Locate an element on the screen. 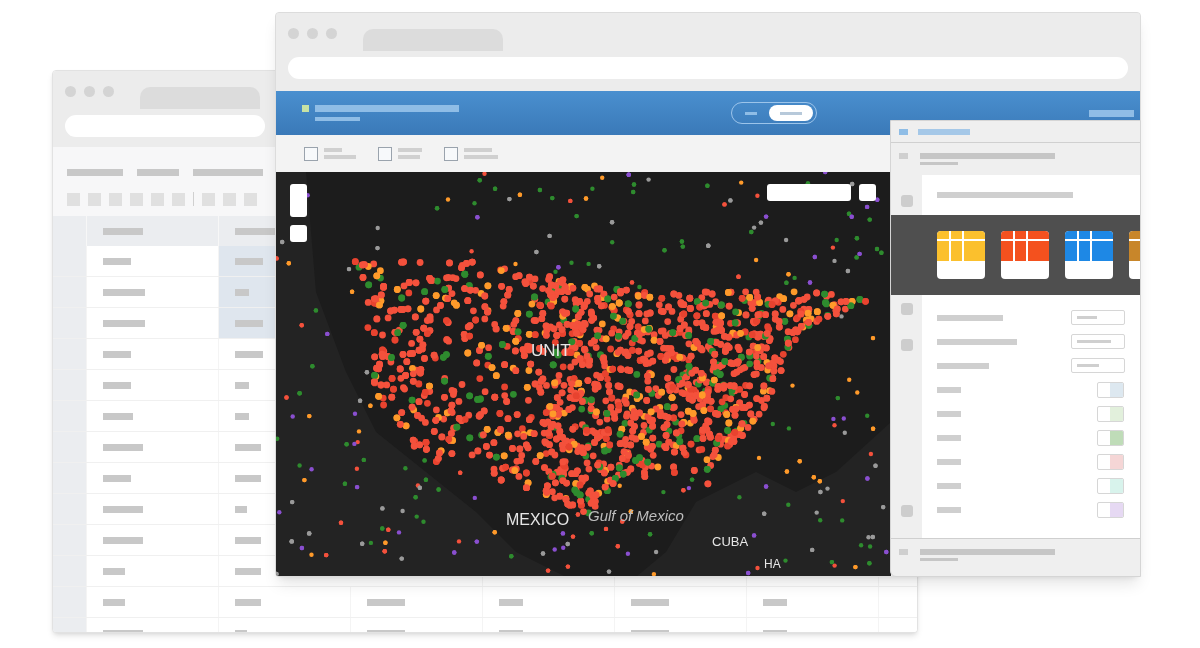  layers-button is located at coordinates (298, 233).